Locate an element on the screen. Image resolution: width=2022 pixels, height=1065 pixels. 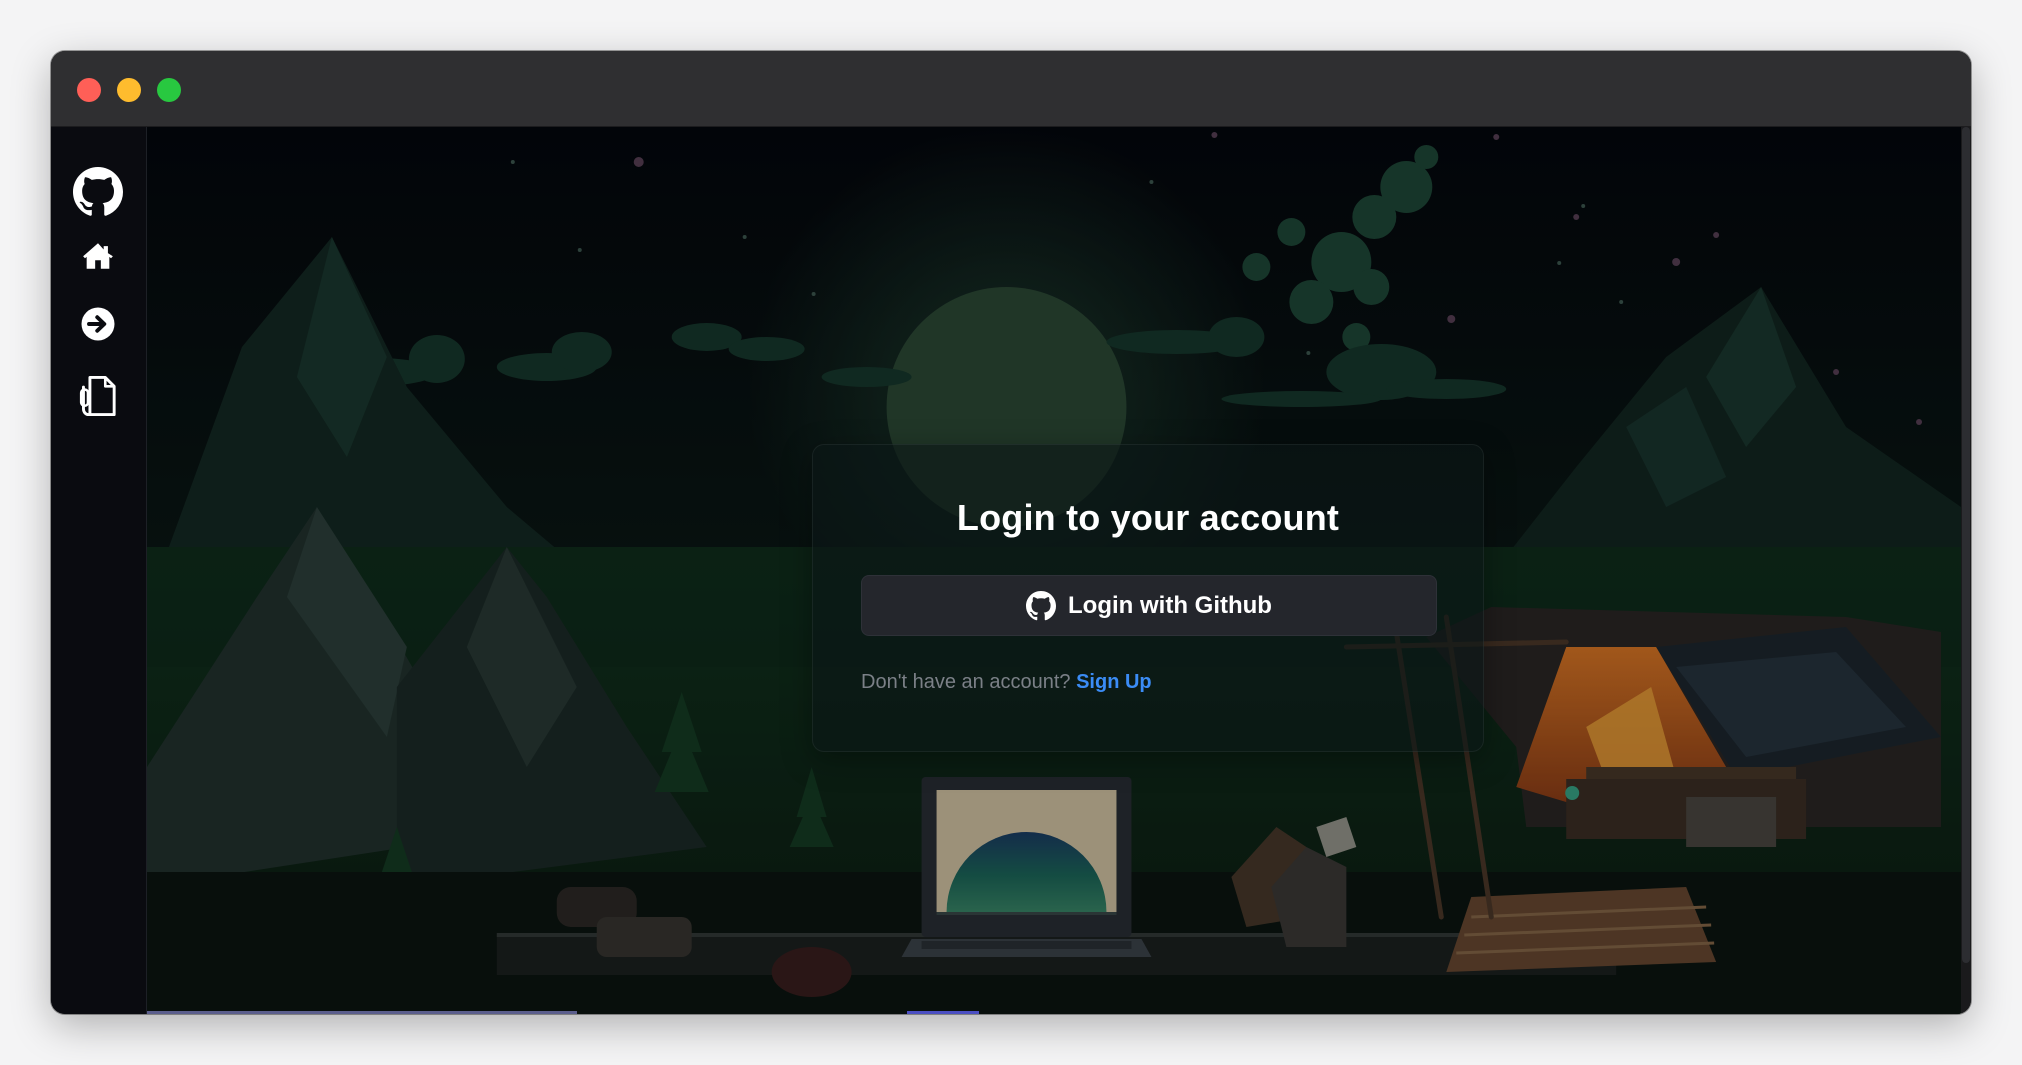
login-arrow-icon is located at coordinates (98, 324).